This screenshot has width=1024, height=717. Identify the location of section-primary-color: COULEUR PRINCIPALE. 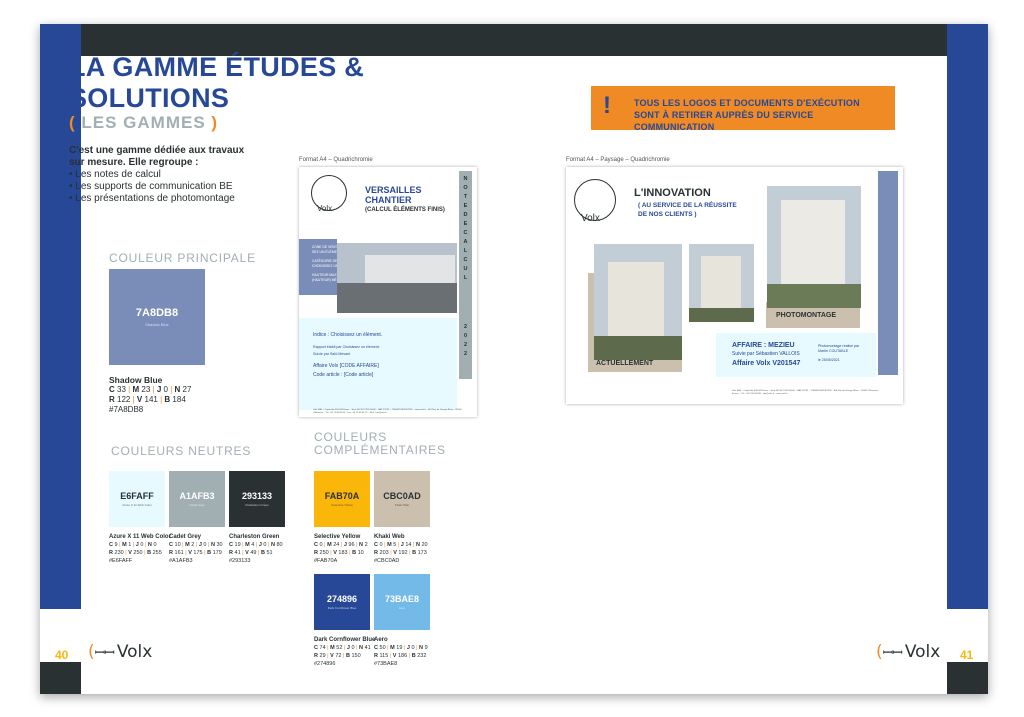
(182, 258).